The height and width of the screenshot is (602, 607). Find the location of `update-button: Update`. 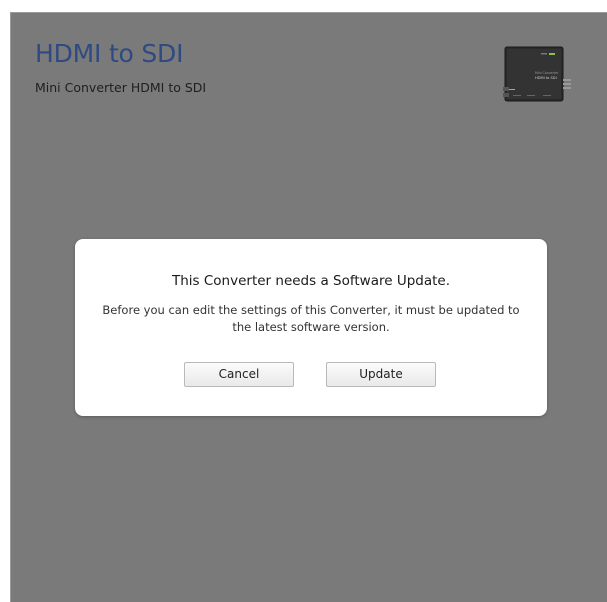

update-button: Update is located at coordinates (381, 374).